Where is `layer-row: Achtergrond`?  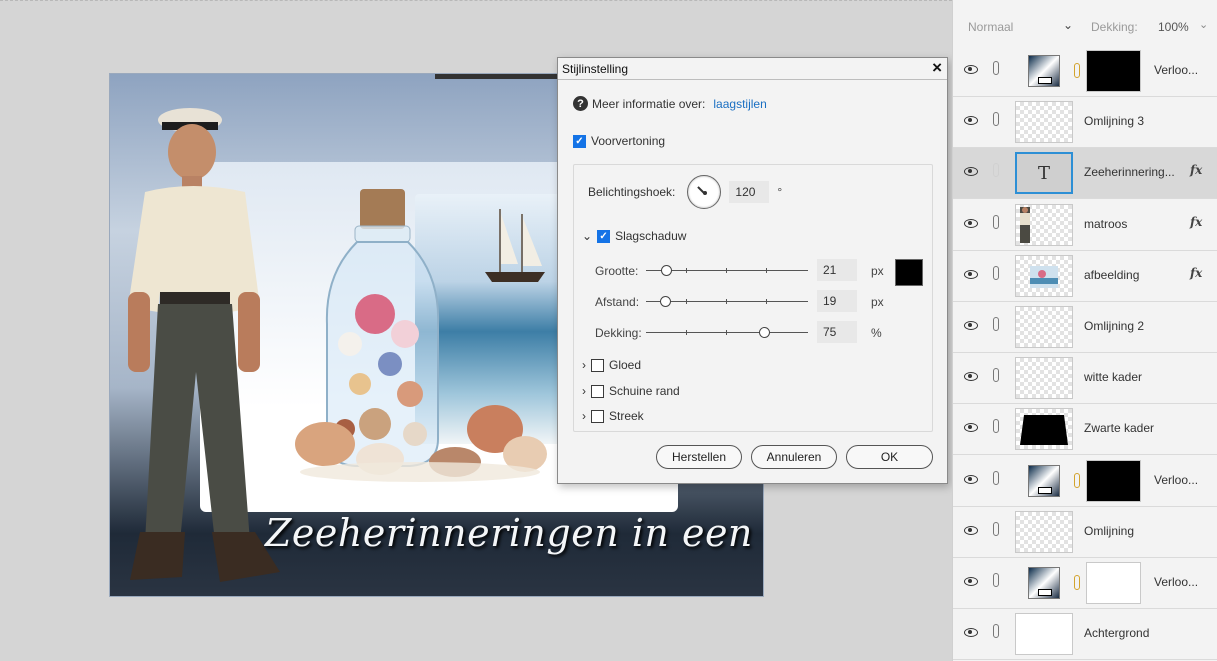 layer-row: Achtergrond is located at coordinates (1085, 635).